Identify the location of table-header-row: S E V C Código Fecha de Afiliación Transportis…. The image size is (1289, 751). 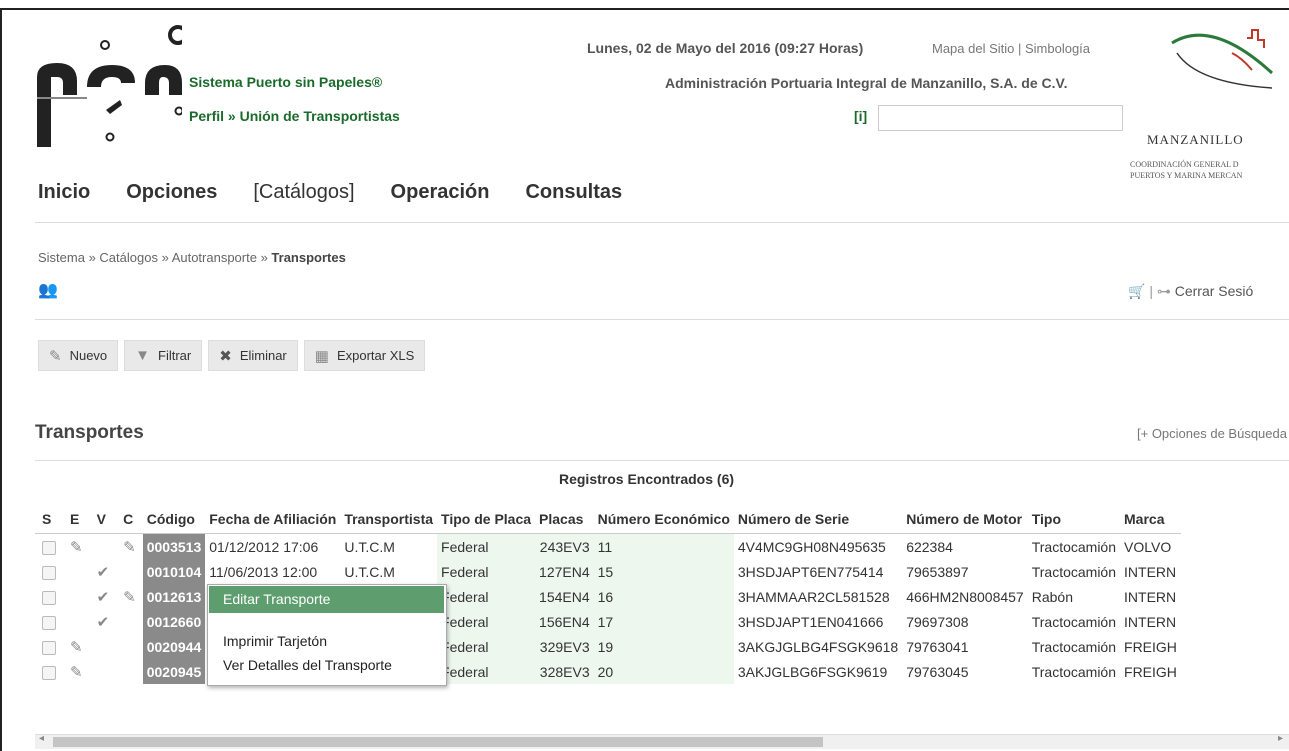
(608, 519).